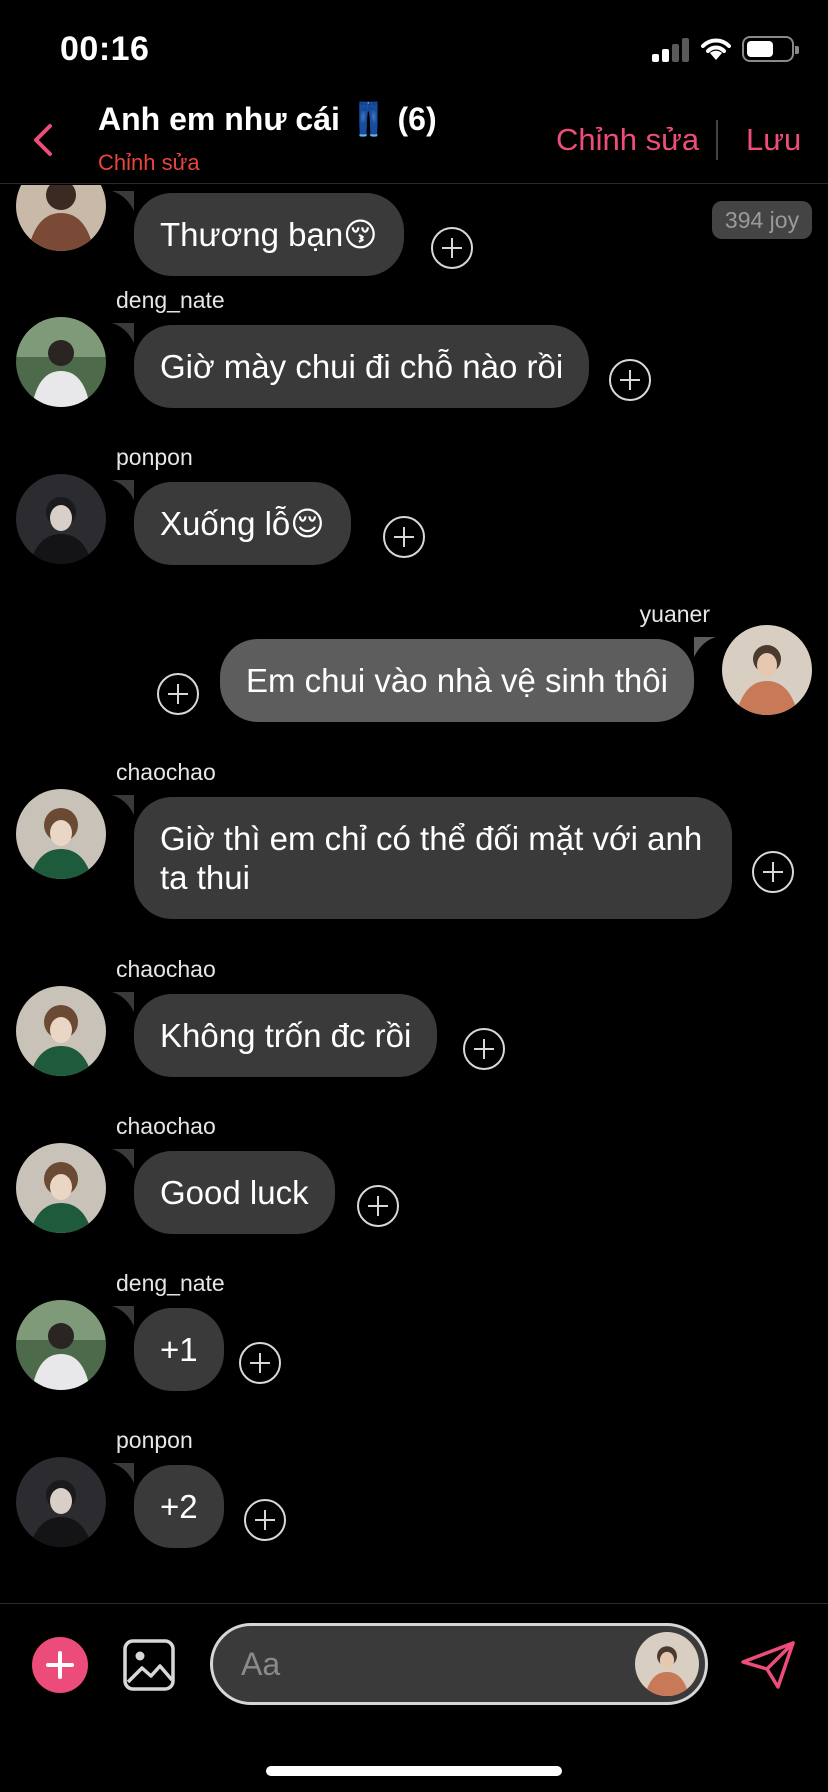  What do you see at coordinates (242, 523) in the screenshot?
I see `message-bubble: Xuống lỗ😌` at bounding box center [242, 523].